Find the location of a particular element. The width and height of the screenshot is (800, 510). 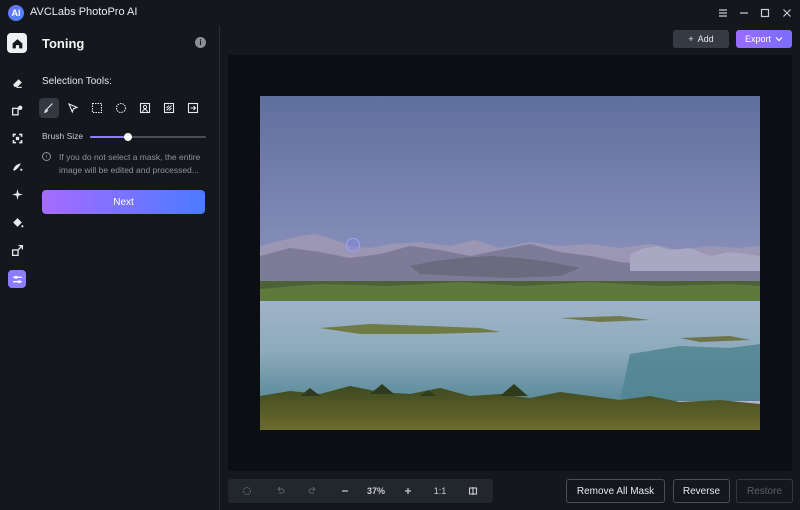

import-mask-icon is located at coordinates (193, 108).